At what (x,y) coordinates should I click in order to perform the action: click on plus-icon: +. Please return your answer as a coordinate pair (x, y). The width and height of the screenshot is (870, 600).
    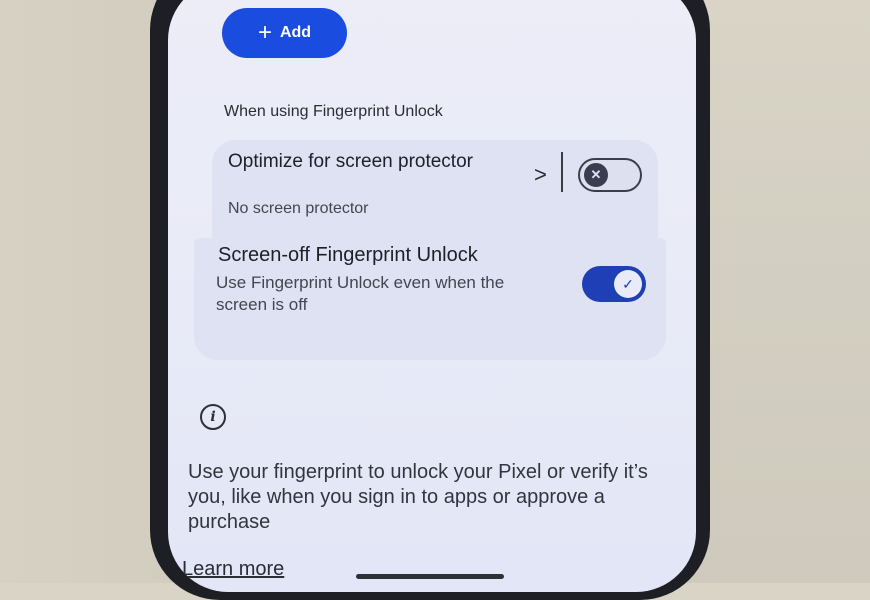
    Looking at the image, I should click on (264, 32).